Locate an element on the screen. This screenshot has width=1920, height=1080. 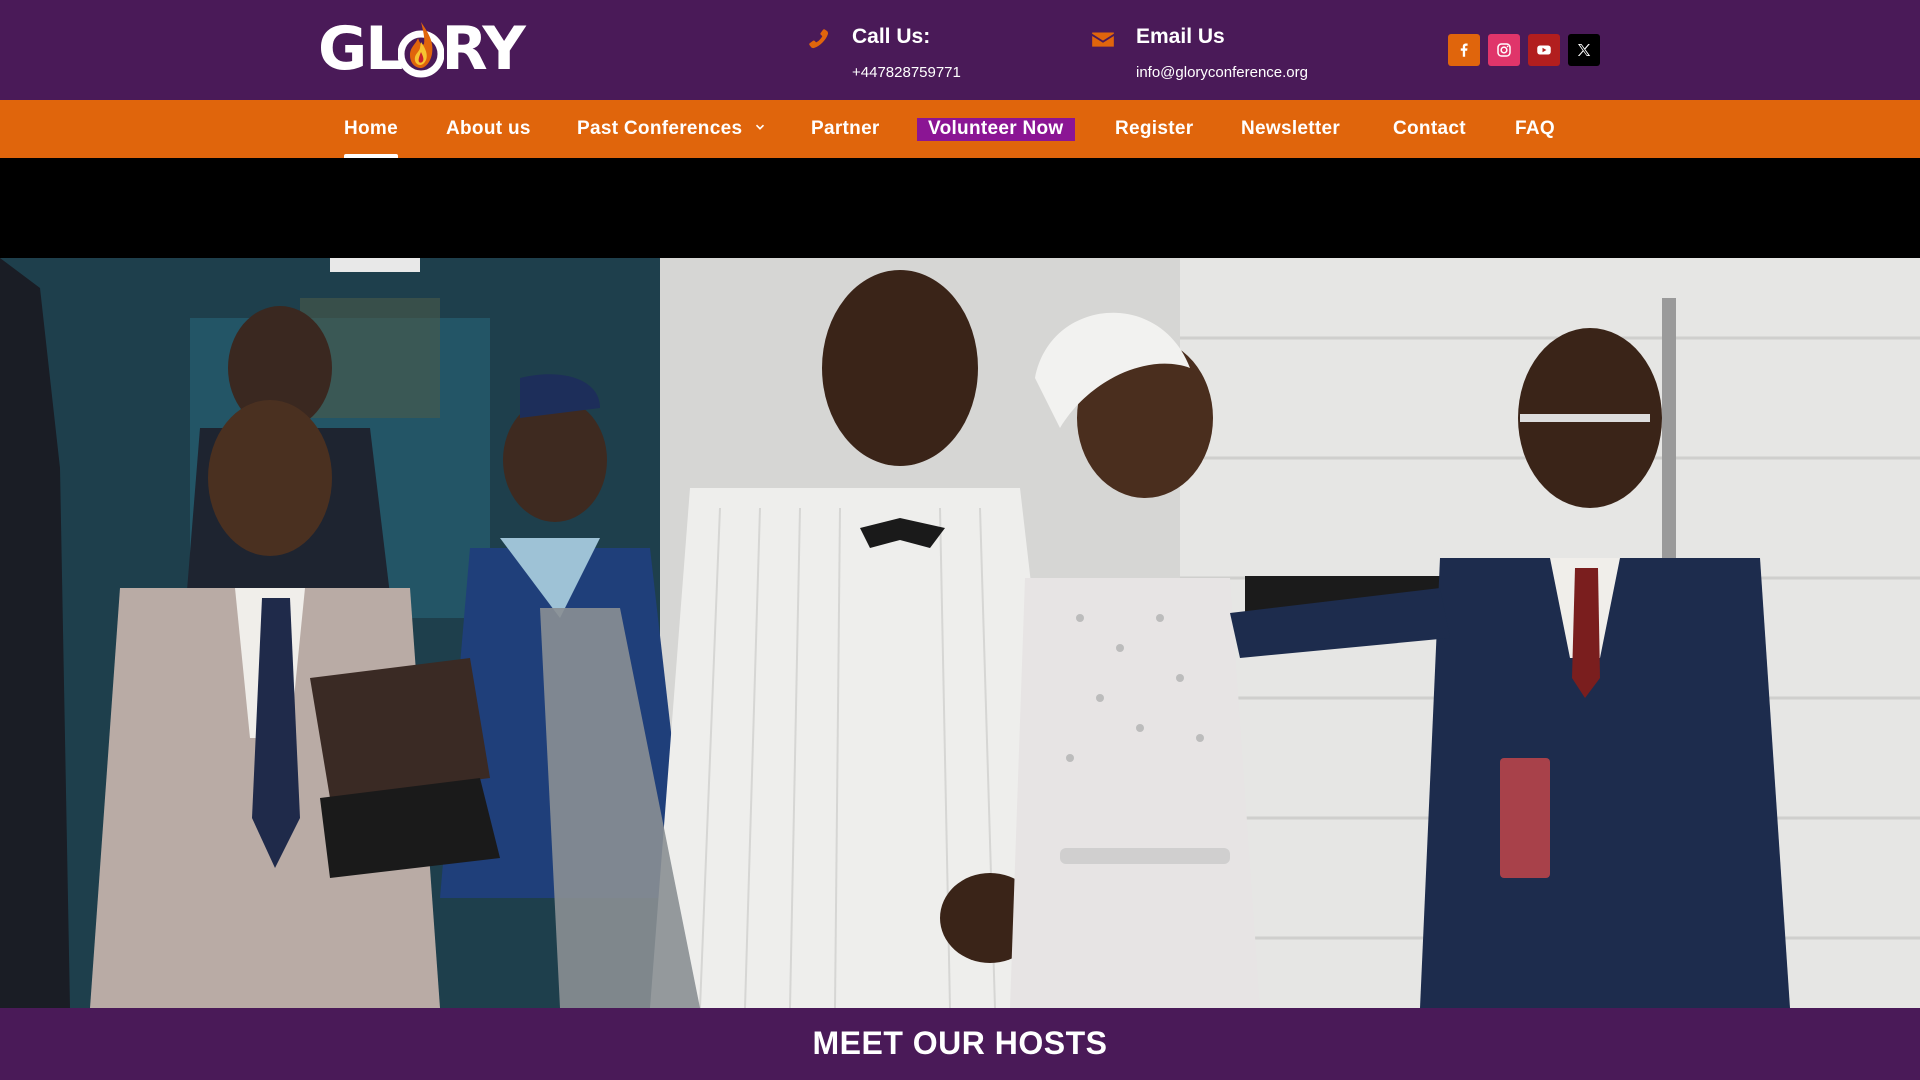
instagram-icon is located at coordinates (1504, 50).